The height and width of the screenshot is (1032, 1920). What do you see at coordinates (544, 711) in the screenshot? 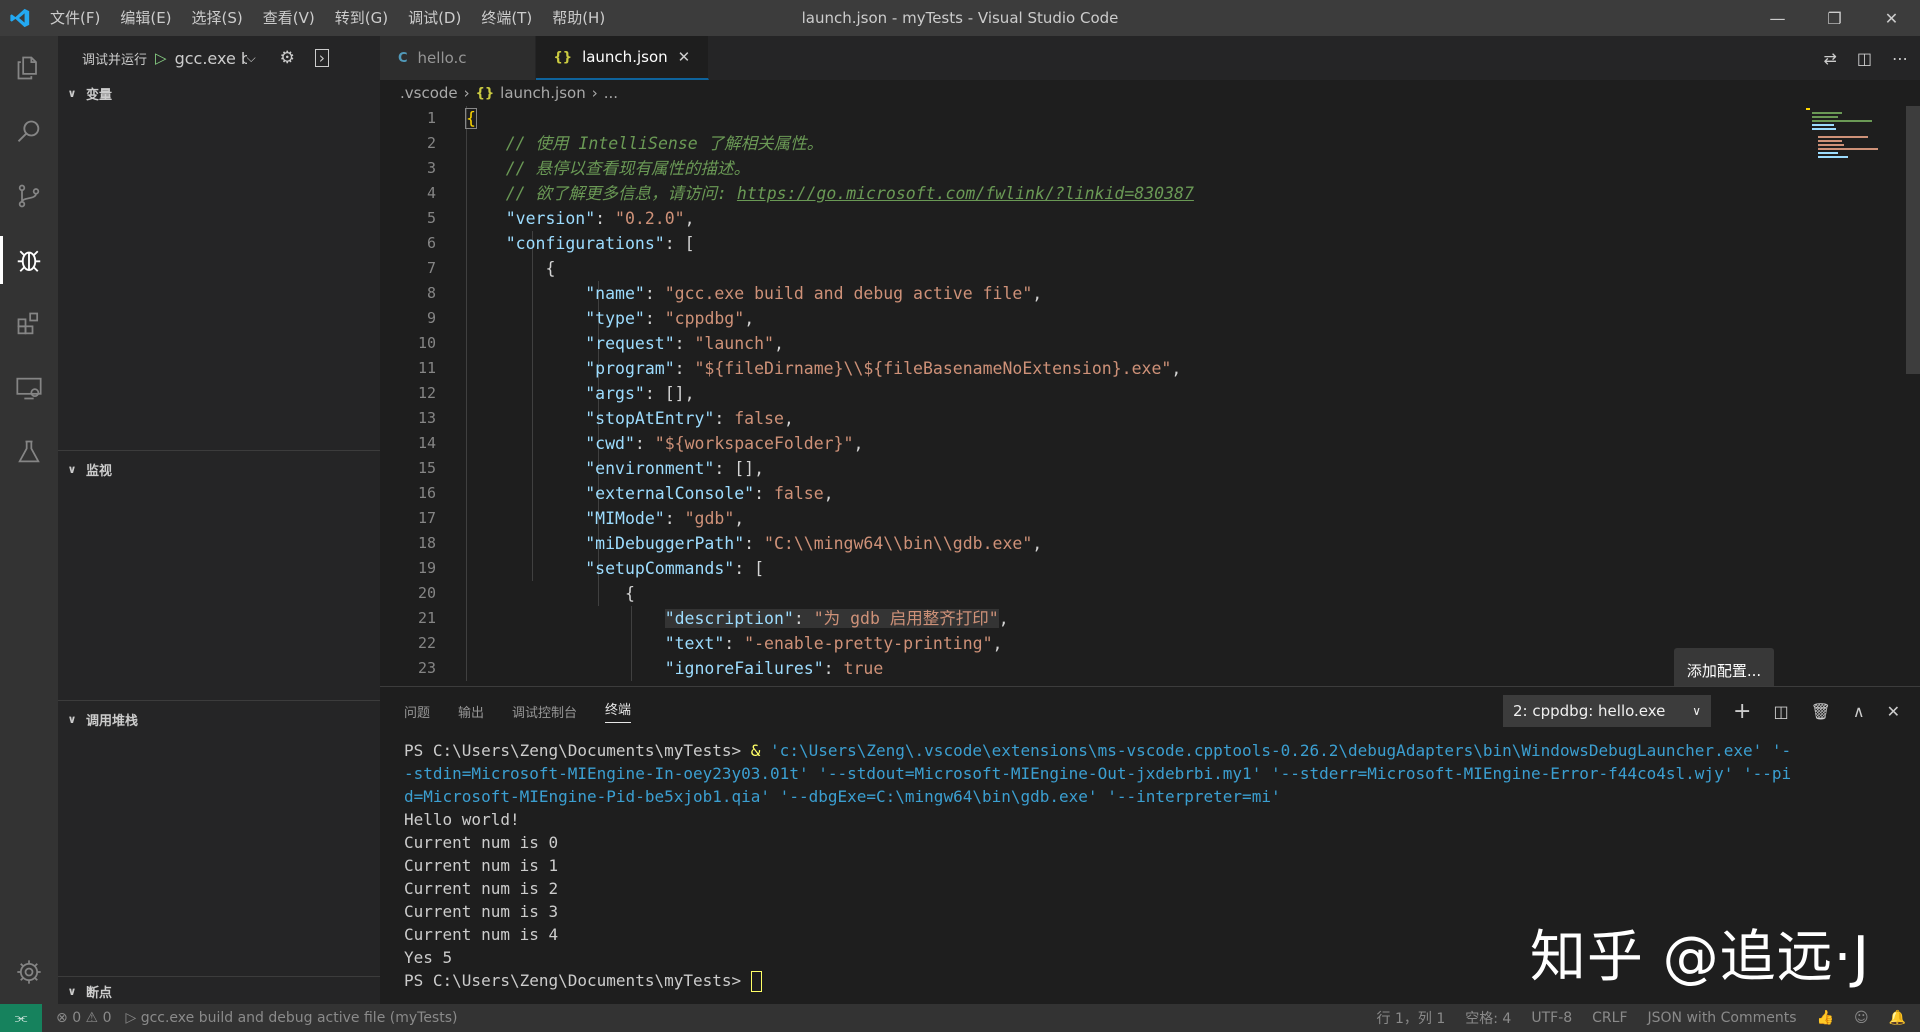
I see `tab-debug-console: 调试控制台` at bounding box center [544, 711].